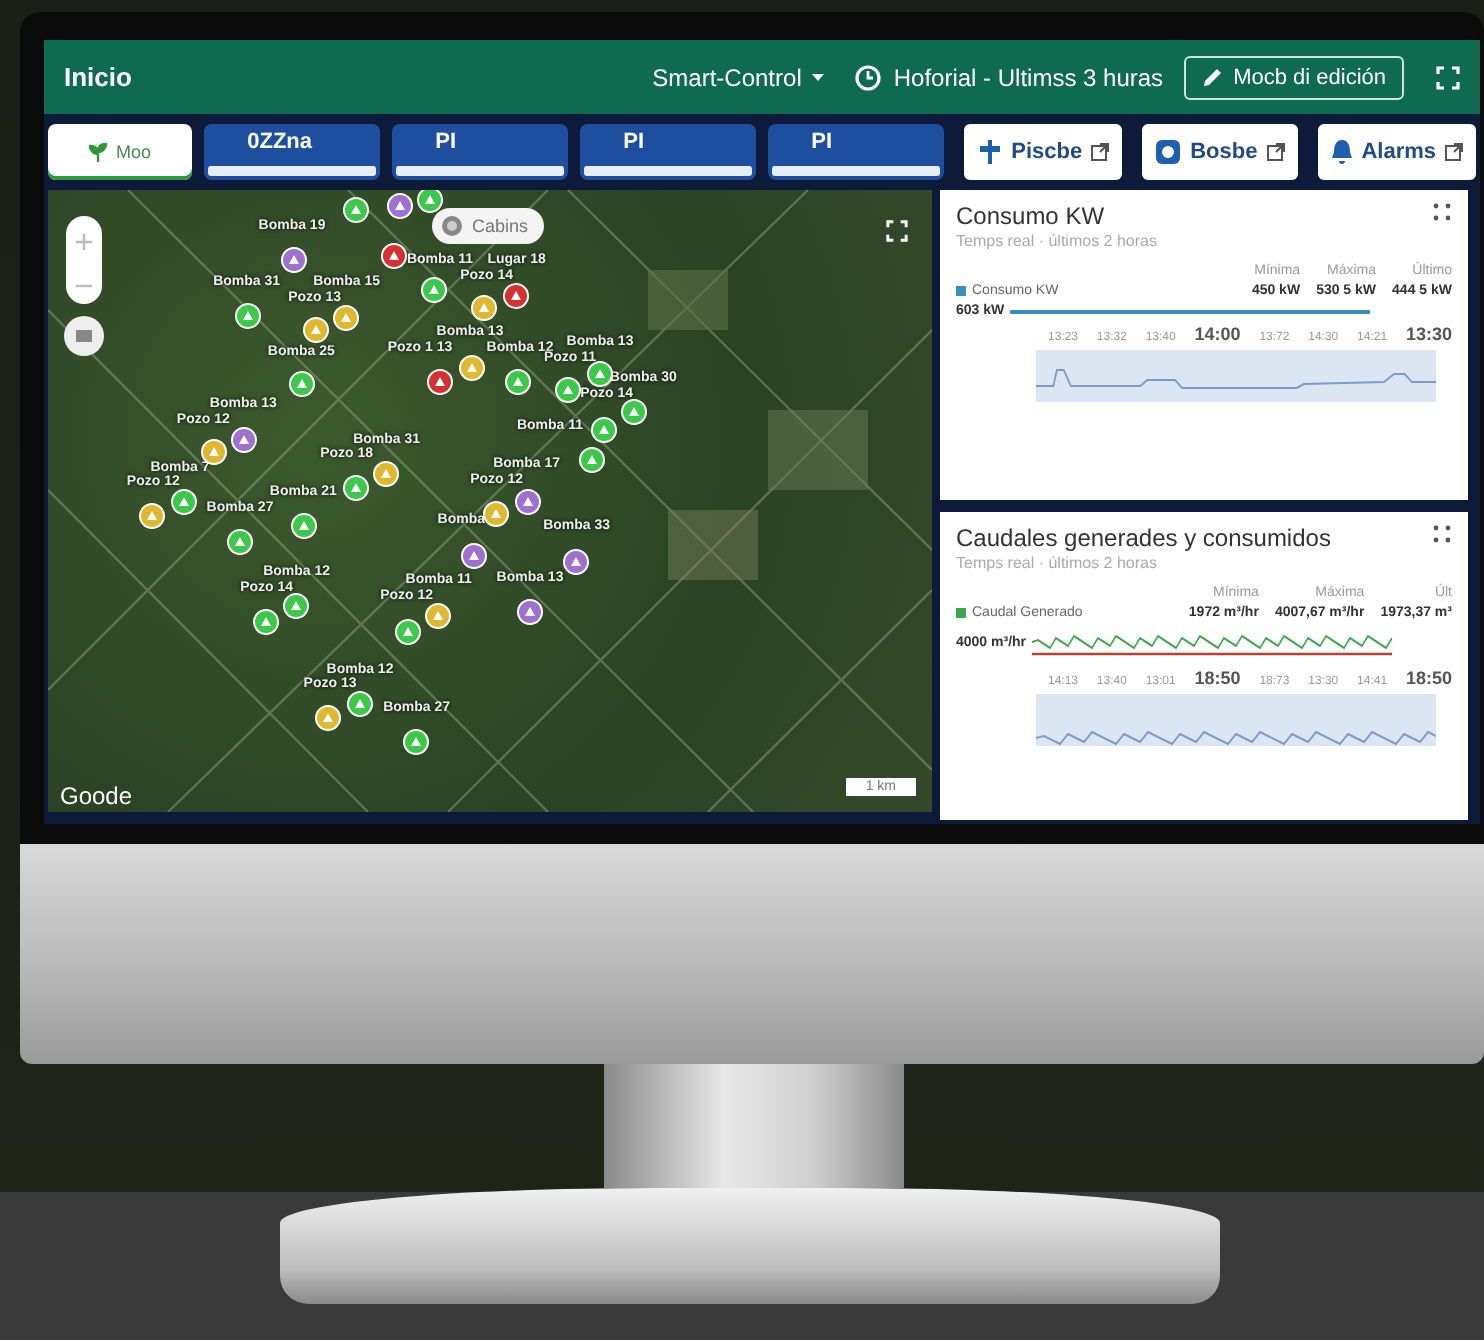  Describe the element at coordinates (1220, 152) in the screenshot. I see `action-button: Bosbe` at that location.